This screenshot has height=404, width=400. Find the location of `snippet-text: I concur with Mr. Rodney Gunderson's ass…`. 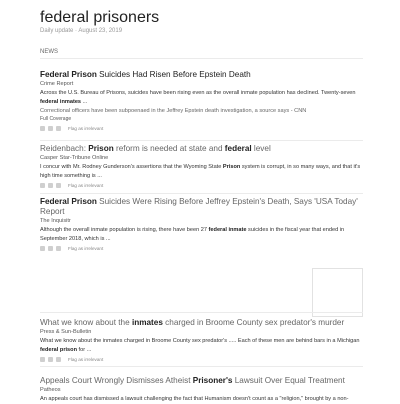

snippet-text: I concur with Mr. Rodney Gunderson's ass… is located at coordinates (131, 167).